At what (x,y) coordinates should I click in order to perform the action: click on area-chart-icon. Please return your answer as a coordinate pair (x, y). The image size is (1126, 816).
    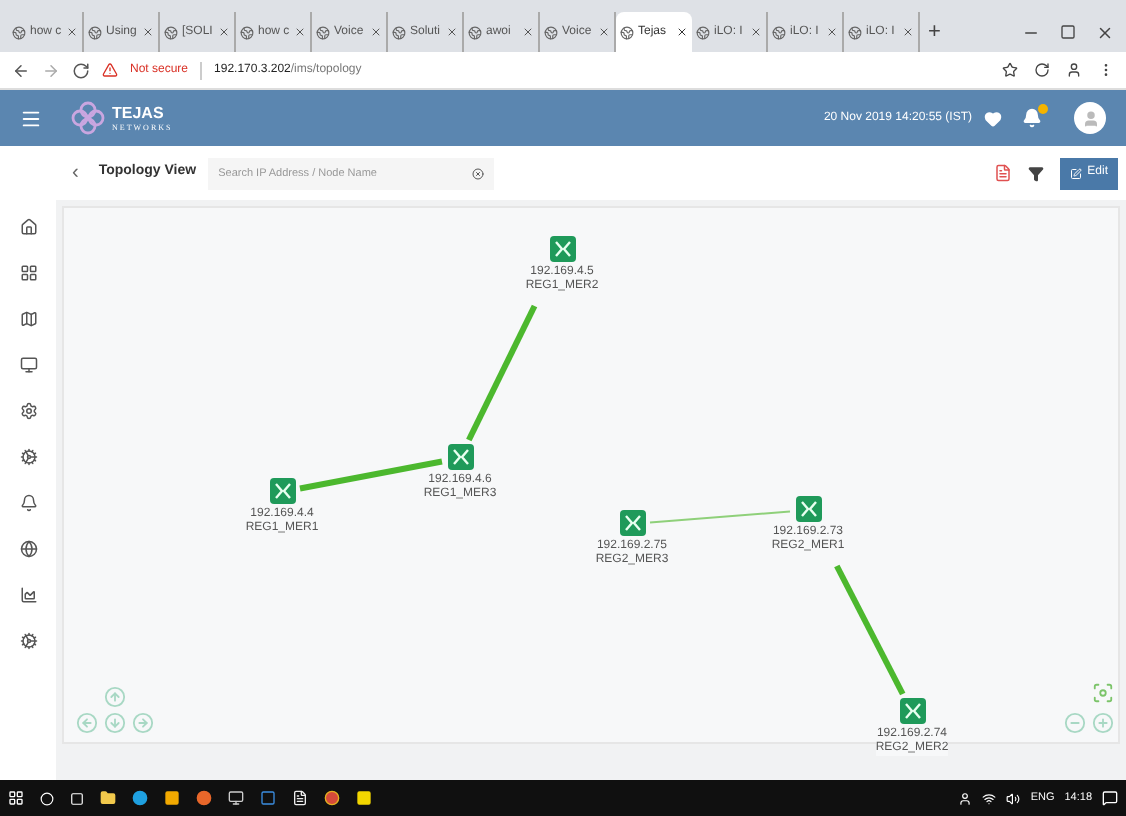
    Looking at the image, I should click on (28, 595).